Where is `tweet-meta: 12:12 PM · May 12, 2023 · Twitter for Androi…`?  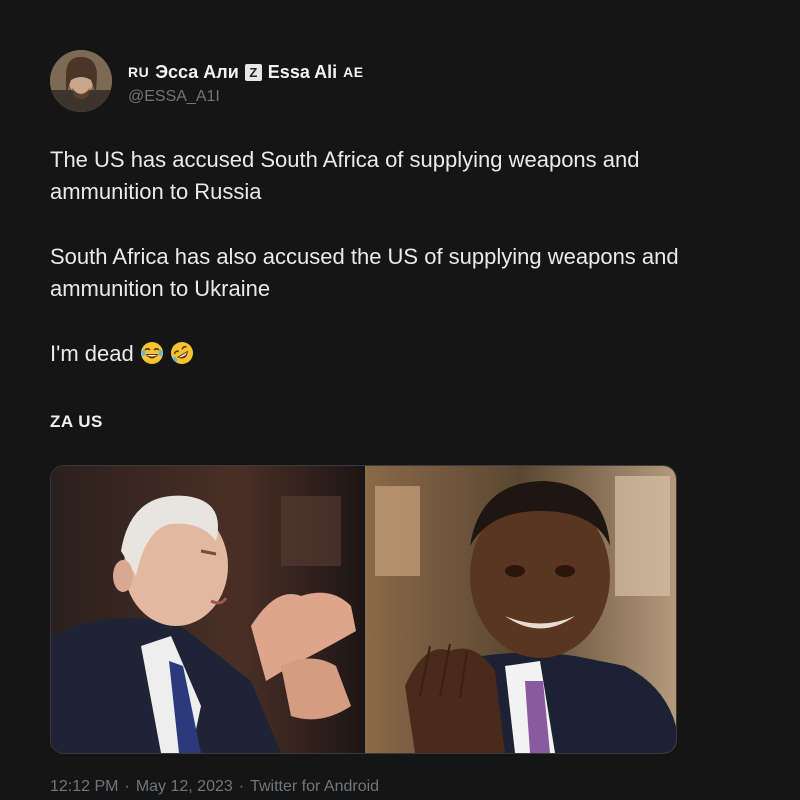
tweet-meta: 12:12 PM · May 12, 2023 · Twitter for Androi… is located at coordinates (214, 787).